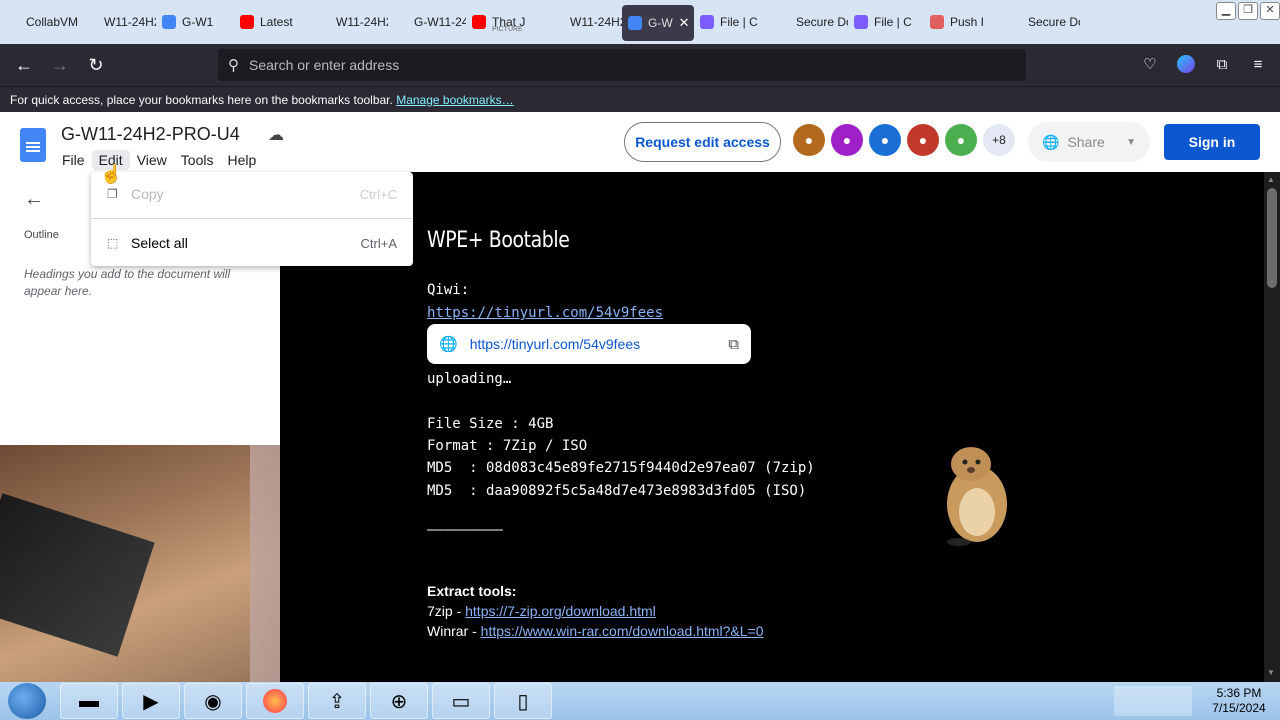  Describe the element at coordinates (195, 22) in the screenshot. I see `browser-tab: G-W1` at that location.